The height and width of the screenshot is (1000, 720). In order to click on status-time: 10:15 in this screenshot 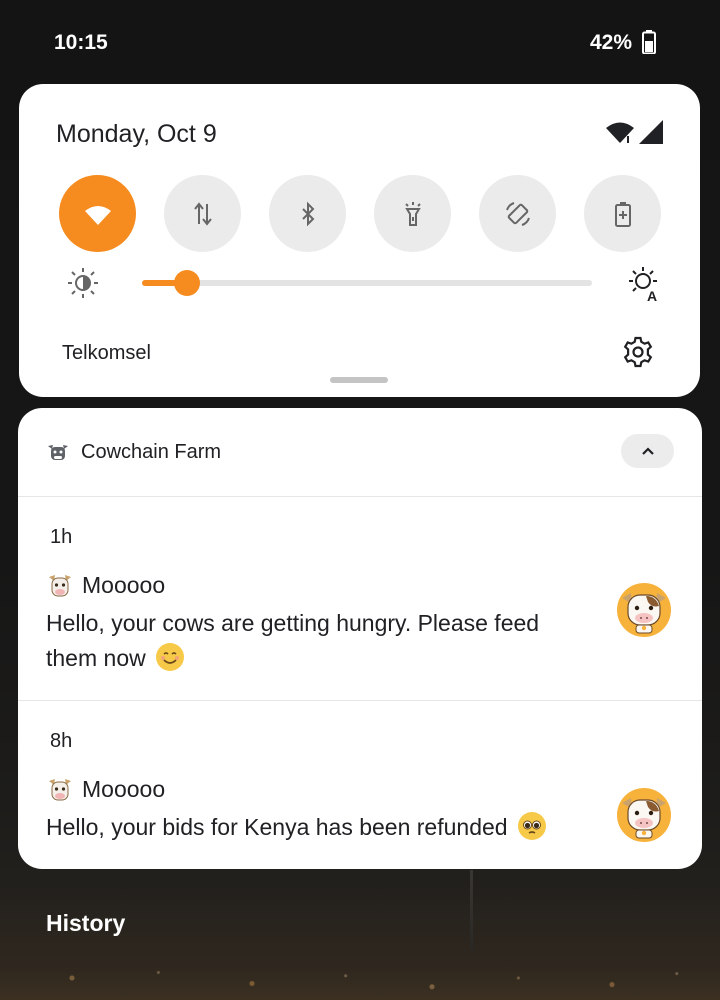, I will do `click(81, 42)`.